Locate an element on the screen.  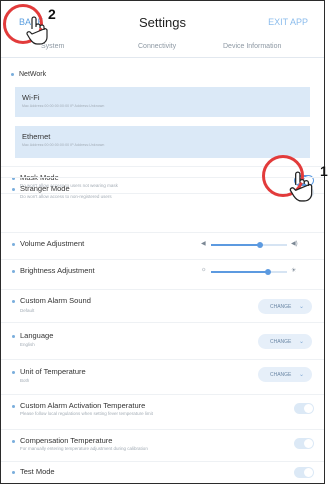
test-mode-label: Test Mode is located at coordinates (37, 471).